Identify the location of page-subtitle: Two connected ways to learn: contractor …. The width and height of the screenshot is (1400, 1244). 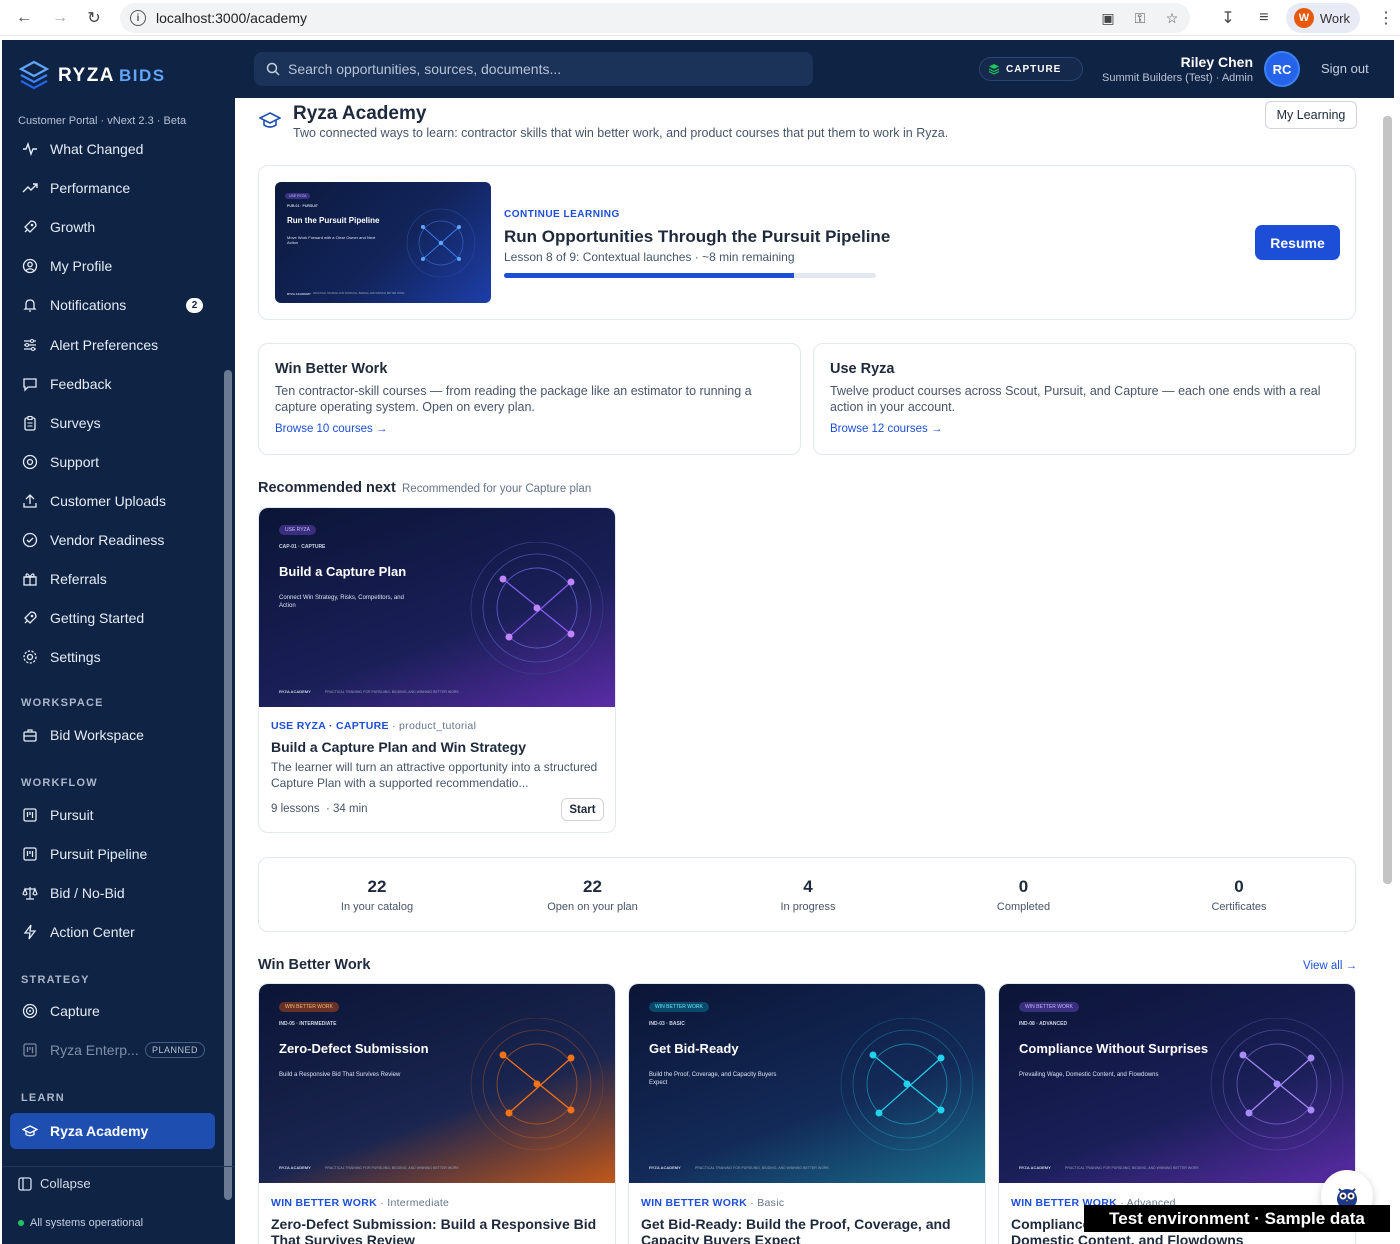
(621, 133).